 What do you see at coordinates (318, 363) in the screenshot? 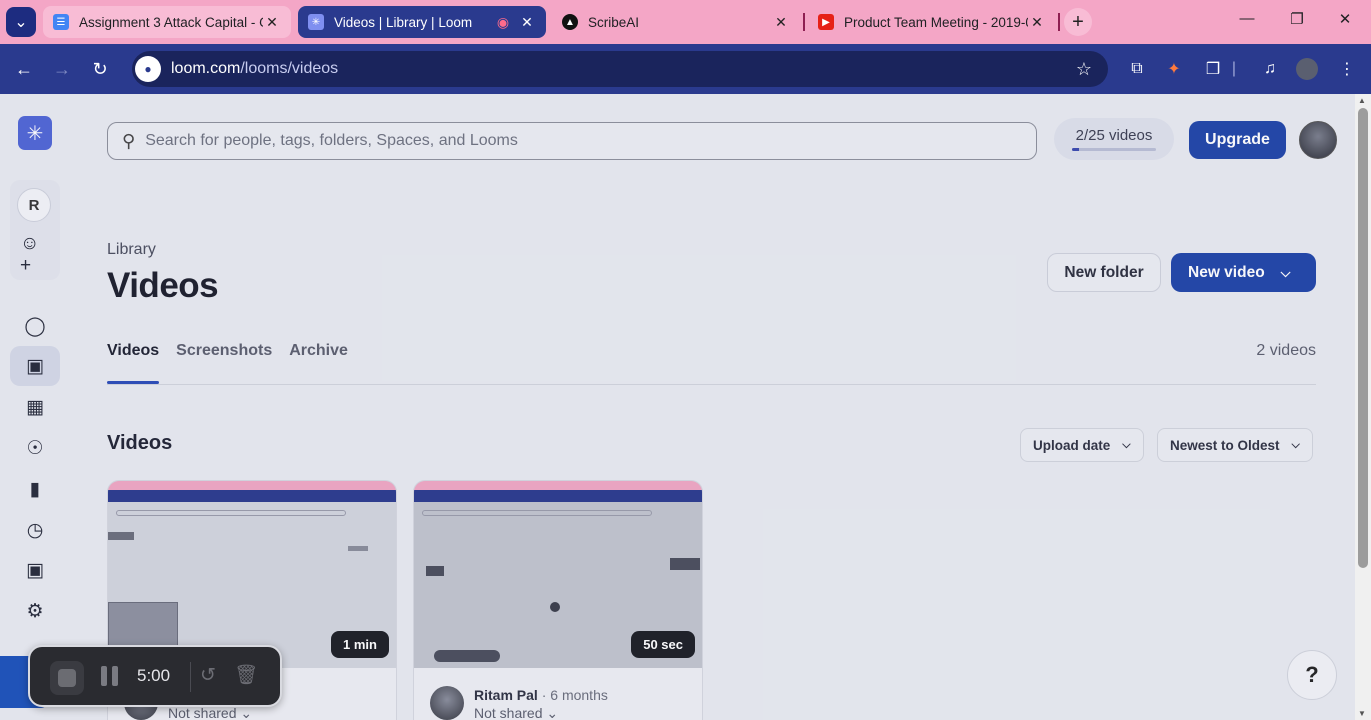
I see `tab-archive: Archive` at bounding box center [318, 363].